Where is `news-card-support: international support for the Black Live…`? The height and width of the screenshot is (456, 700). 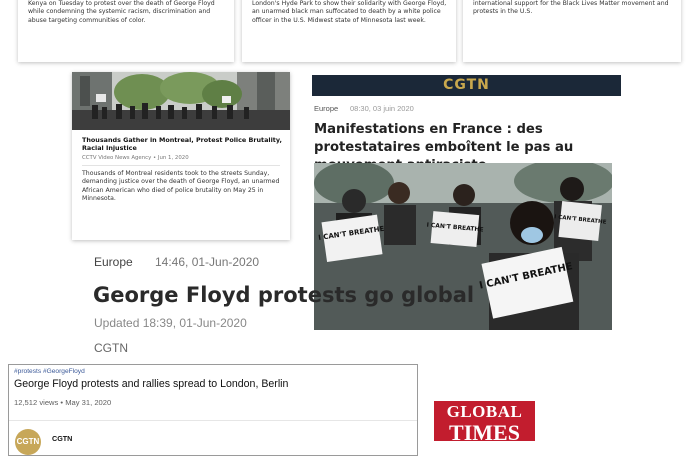 news-card-support: international support for the Black Live… is located at coordinates (572, 31).